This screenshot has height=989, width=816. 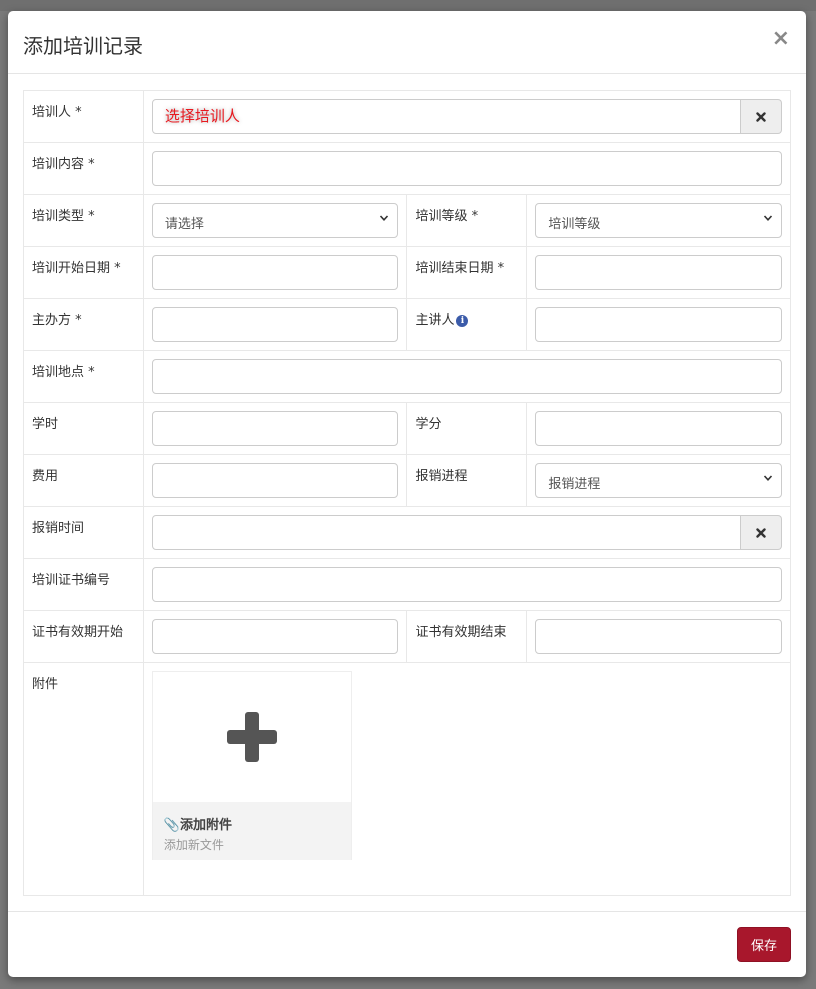 What do you see at coordinates (574, 484) in the screenshot?
I see `reimburse-progress-selected: 报销进程` at bounding box center [574, 484].